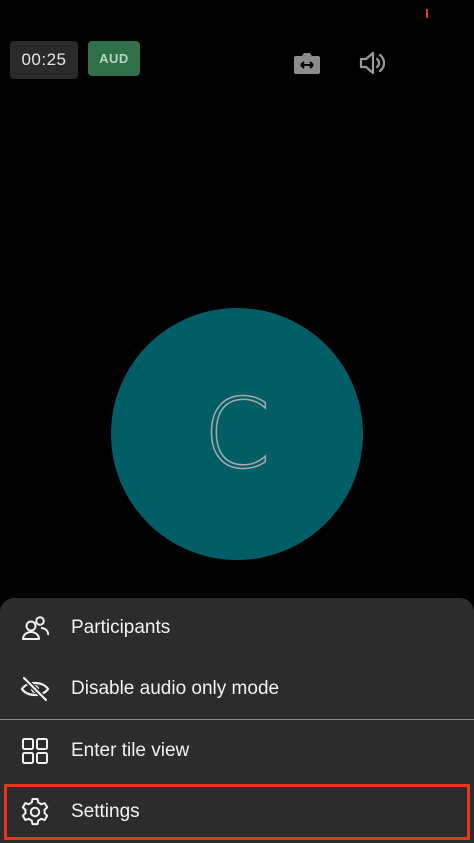  Describe the element at coordinates (35, 751) in the screenshot. I see `tile-view-icon` at that location.